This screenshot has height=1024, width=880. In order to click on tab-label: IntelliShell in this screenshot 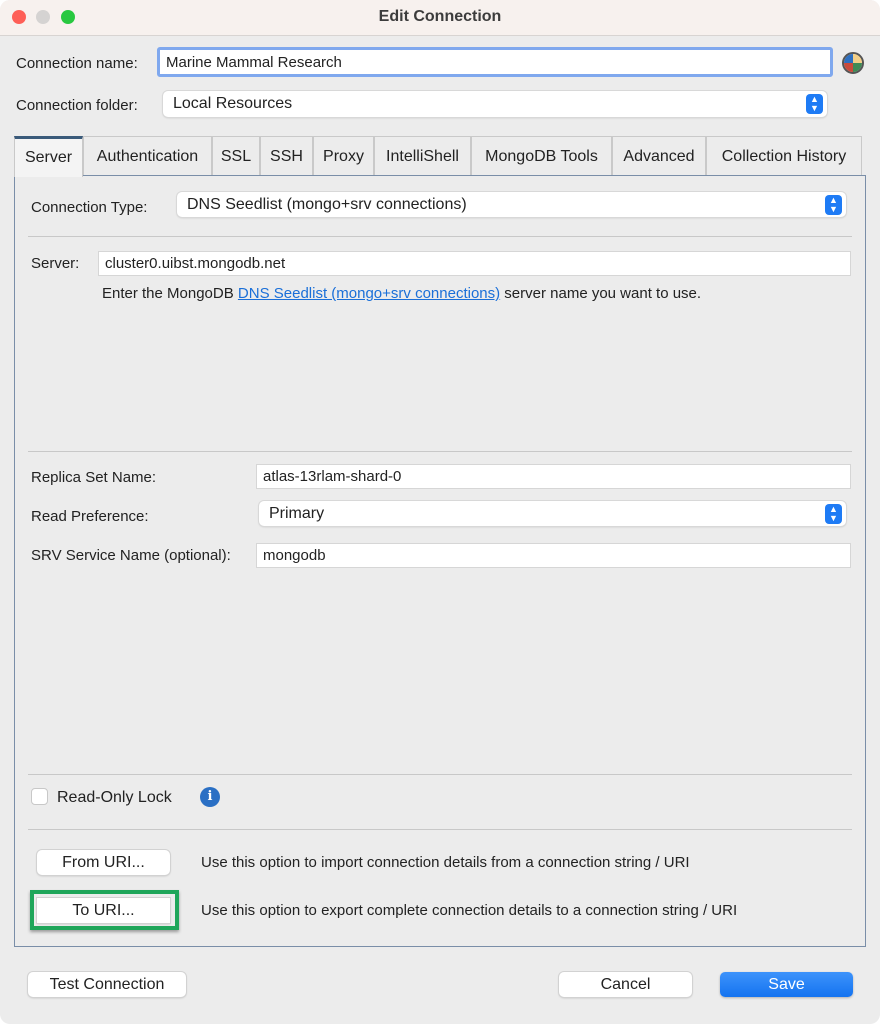, I will do `click(422, 156)`.